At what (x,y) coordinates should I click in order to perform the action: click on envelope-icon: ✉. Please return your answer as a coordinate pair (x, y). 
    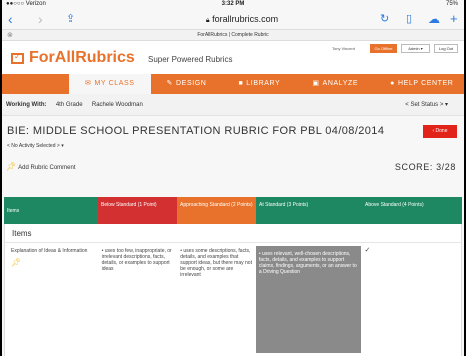
    Looking at the image, I should click on (88, 83).